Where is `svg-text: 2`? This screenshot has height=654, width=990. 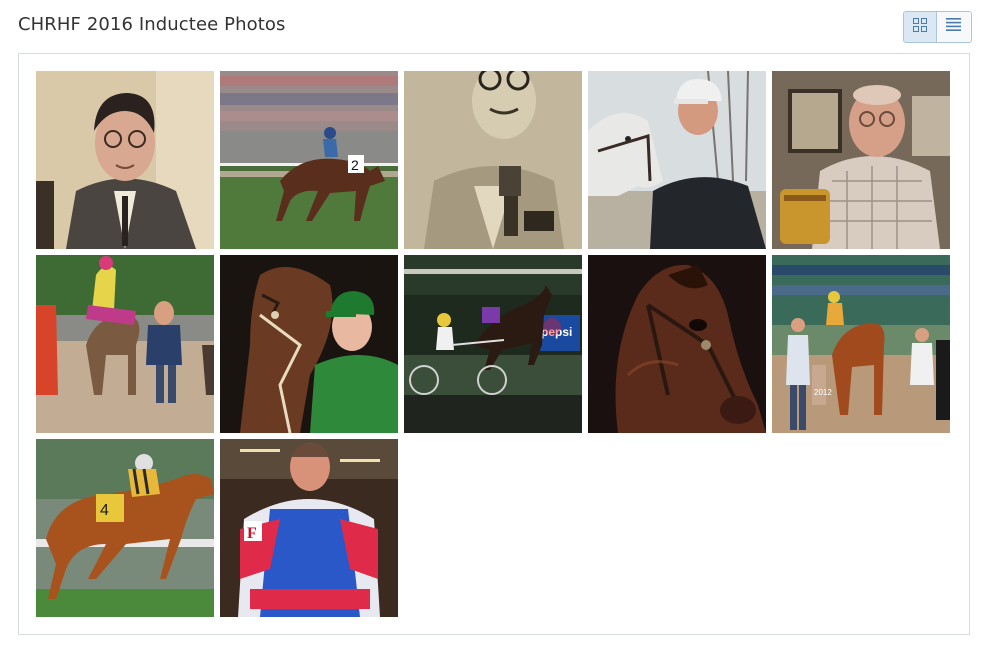
svg-text: 2 is located at coordinates (355, 165).